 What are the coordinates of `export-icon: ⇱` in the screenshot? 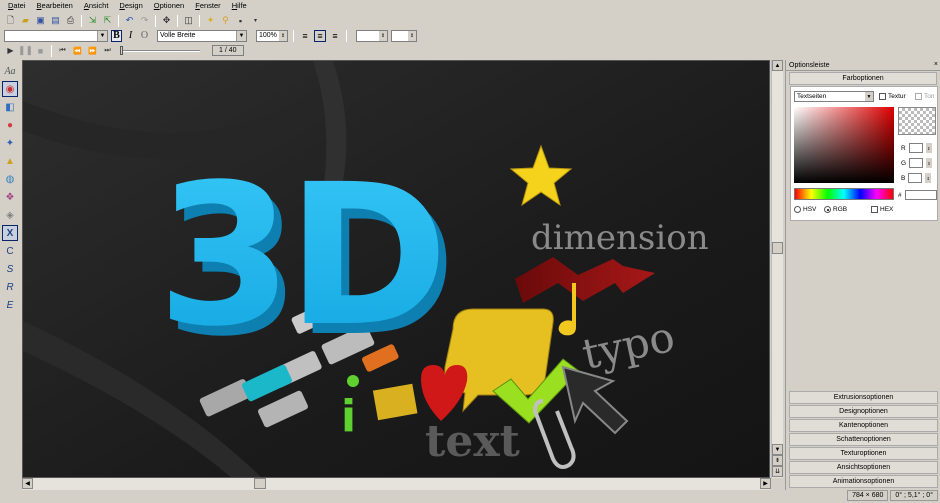 It's located at (107, 20).